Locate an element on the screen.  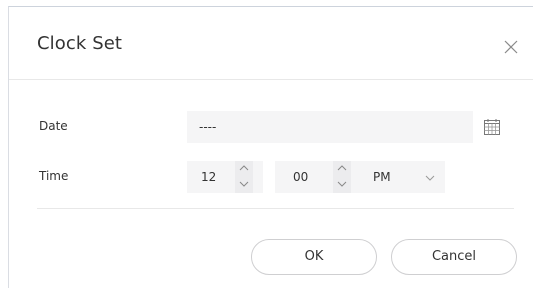
period-select: PM is located at coordinates (404, 177).